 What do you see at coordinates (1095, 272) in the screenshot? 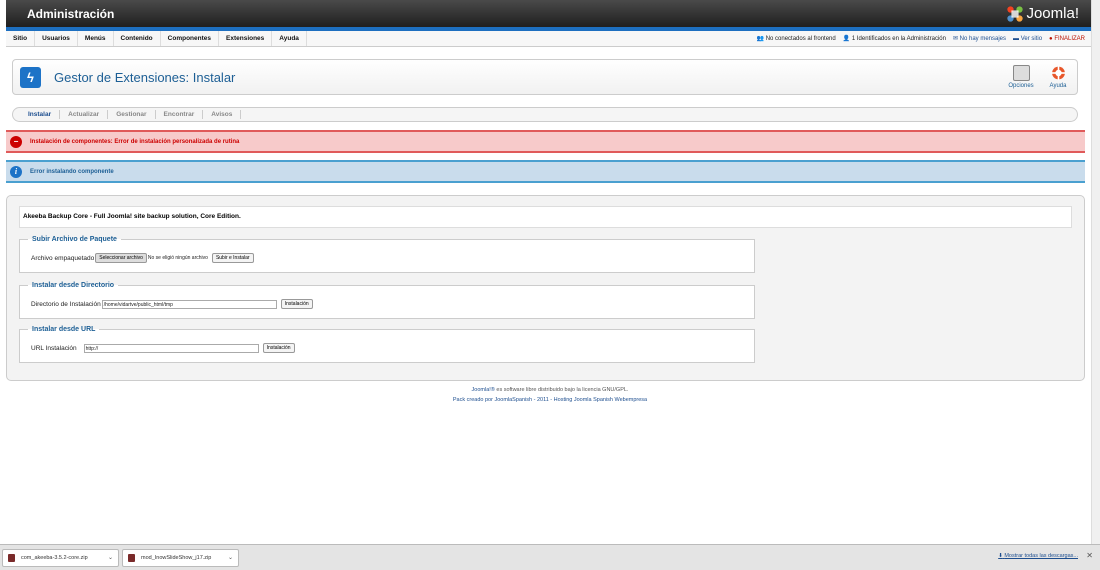
I see `page-scrollbar` at bounding box center [1095, 272].